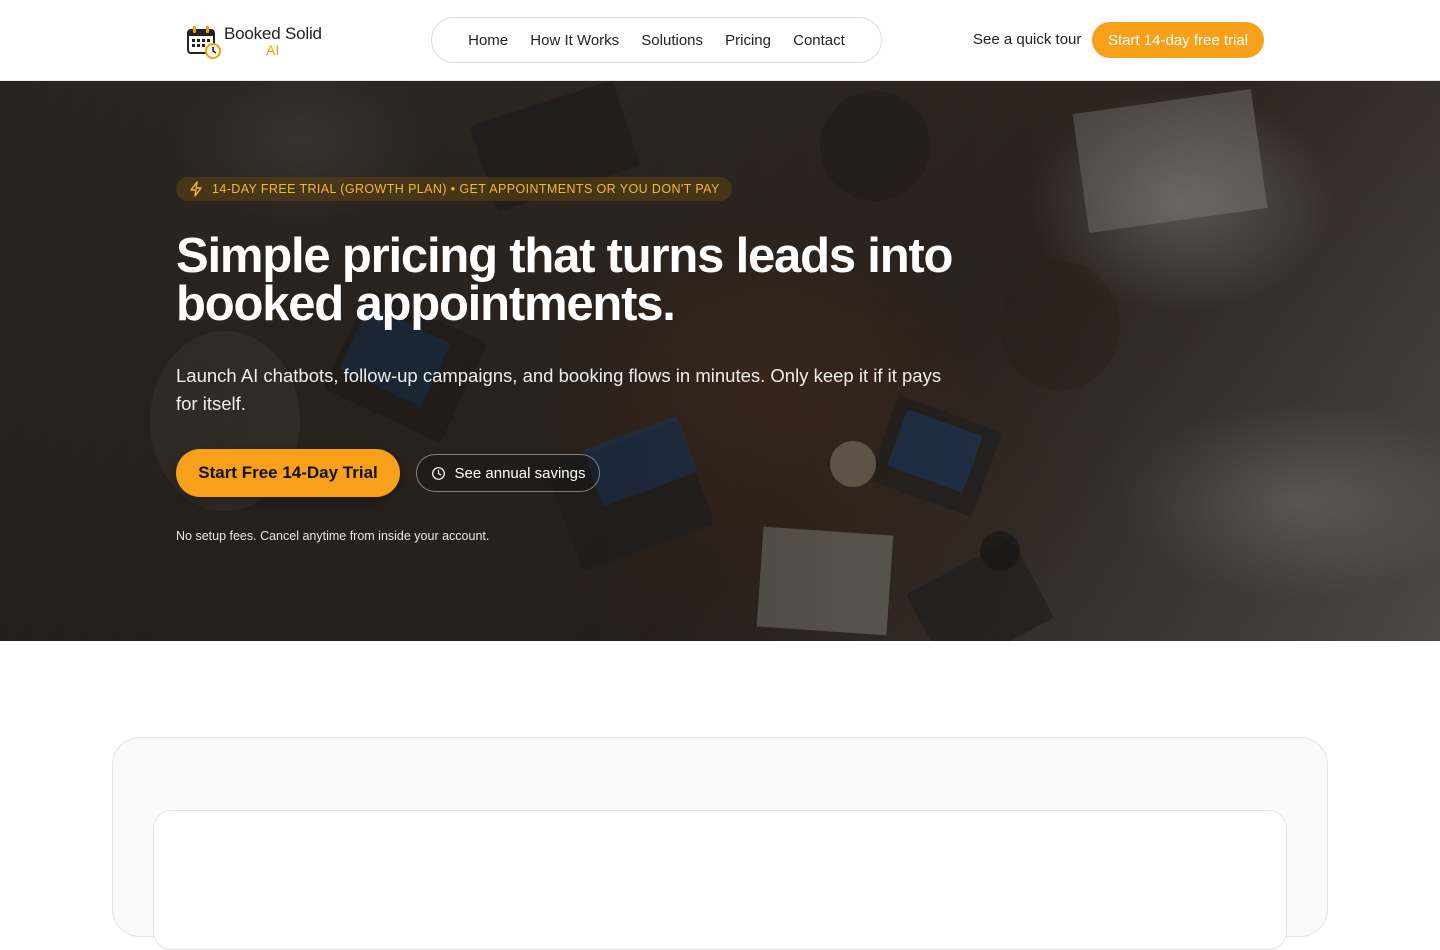 The width and height of the screenshot is (1440, 950). What do you see at coordinates (438, 473) in the screenshot?
I see `clock-icon` at bounding box center [438, 473].